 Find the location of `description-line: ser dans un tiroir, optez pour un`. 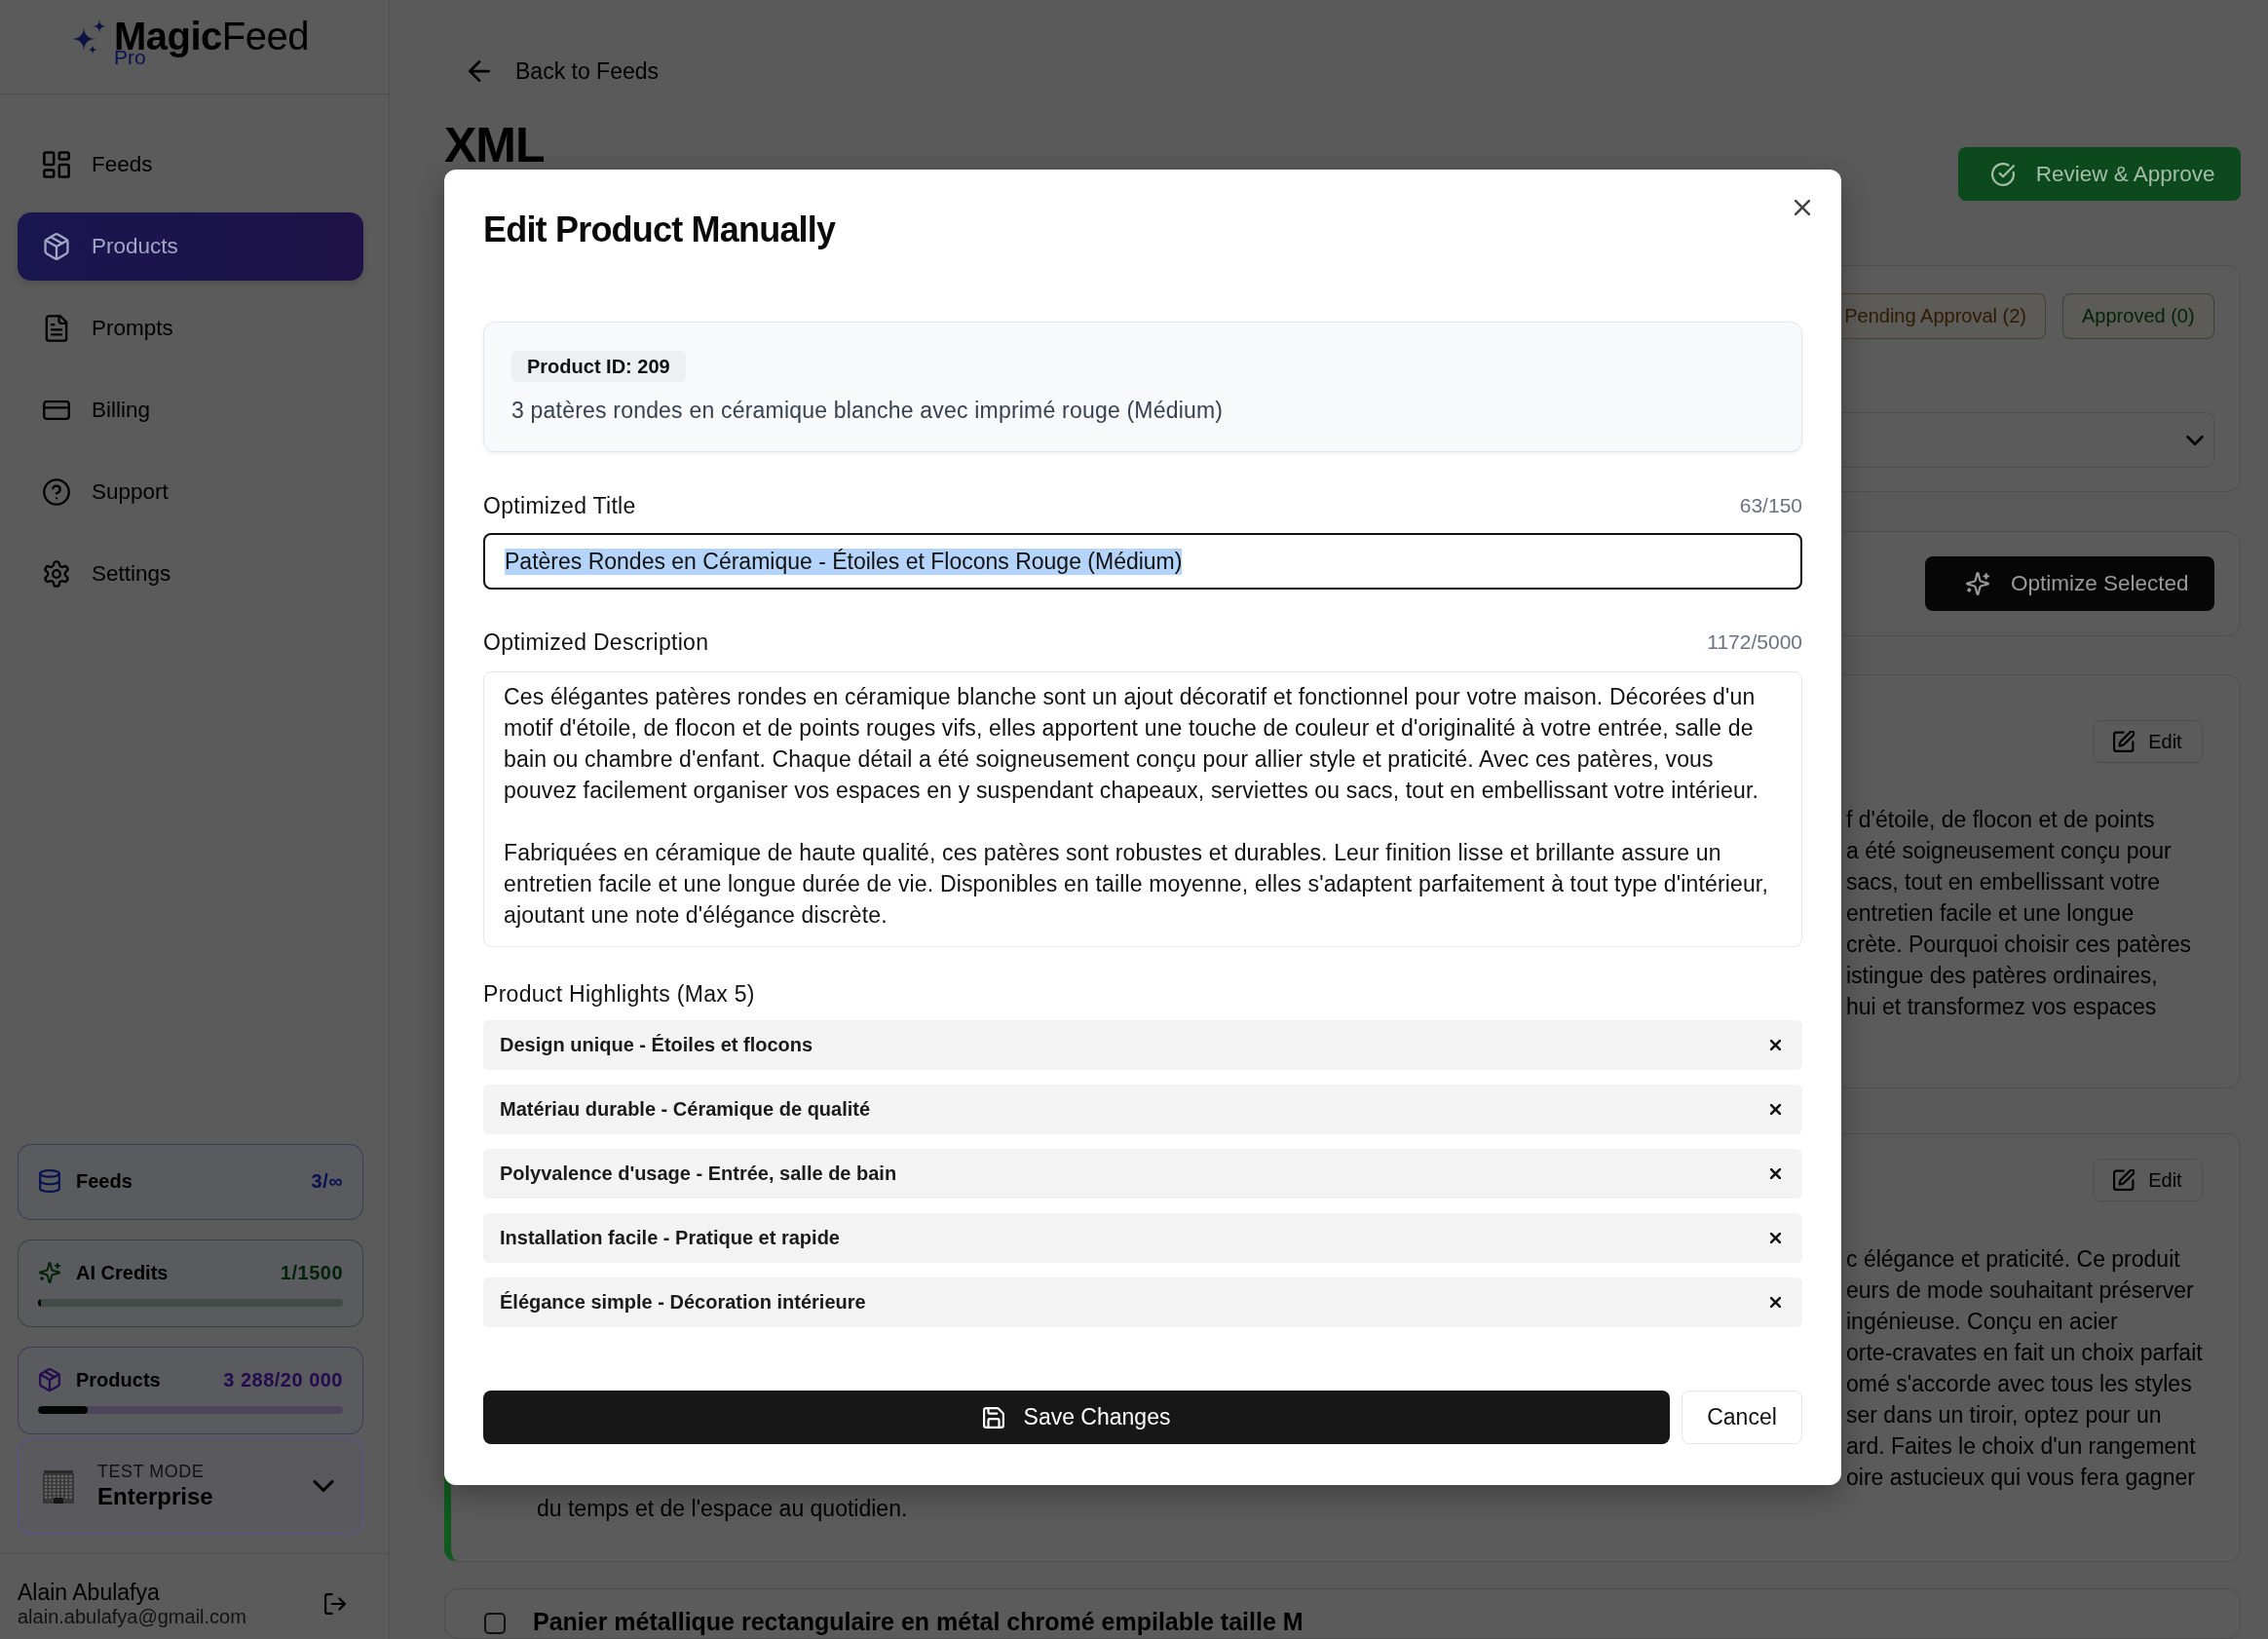

description-line: ser dans un tiroir, optez pour un is located at coordinates (2004, 1415).